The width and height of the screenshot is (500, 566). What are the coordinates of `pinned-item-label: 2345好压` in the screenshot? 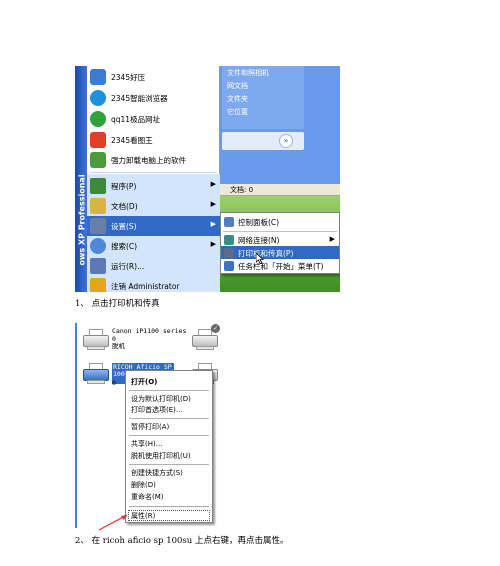 It's located at (128, 77).